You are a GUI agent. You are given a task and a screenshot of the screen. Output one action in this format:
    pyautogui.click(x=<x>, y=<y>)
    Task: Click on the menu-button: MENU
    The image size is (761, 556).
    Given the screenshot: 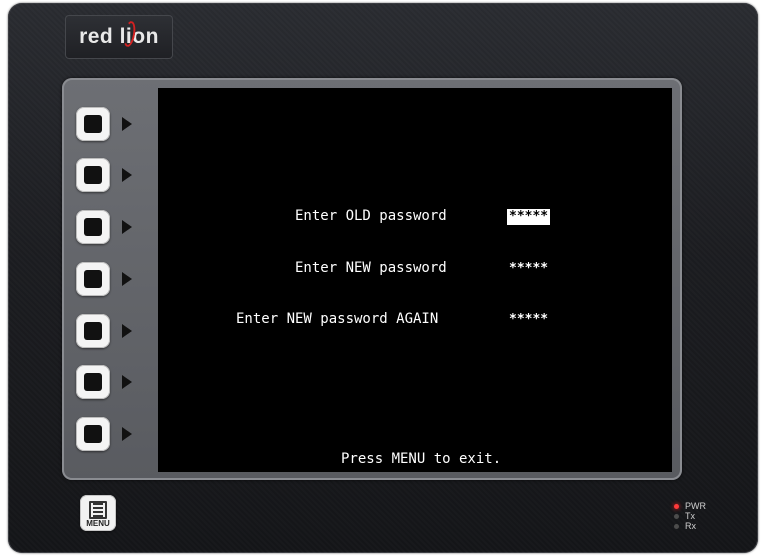 What is the action you would take?
    pyautogui.click(x=98, y=513)
    